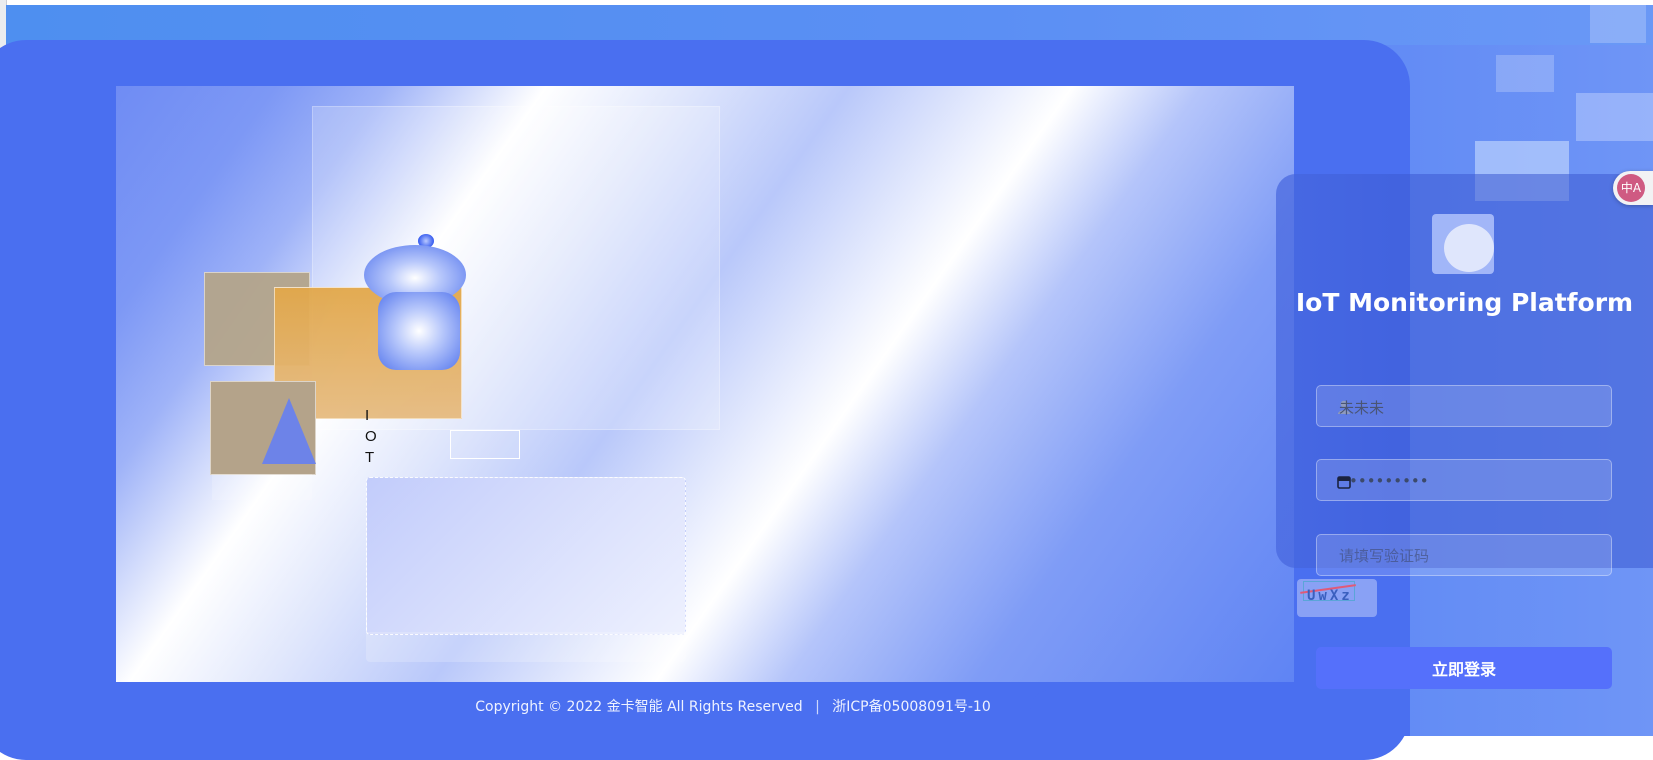 The height and width of the screenshot is (760, 1653). I want to click on iot-letter: O, so click(371, 436).